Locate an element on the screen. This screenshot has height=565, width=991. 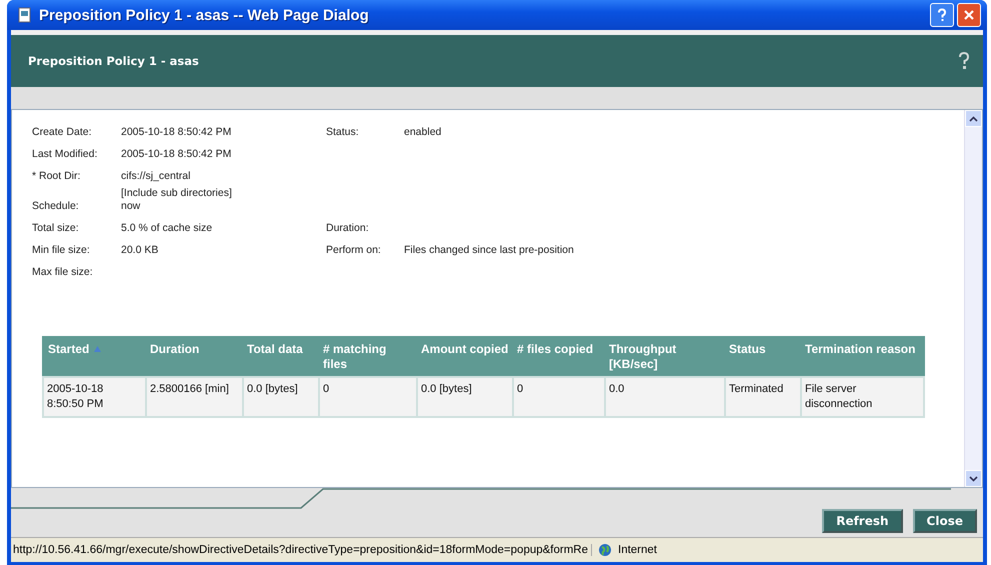
table-cell: Terminated is located at coordinates (763, 397).